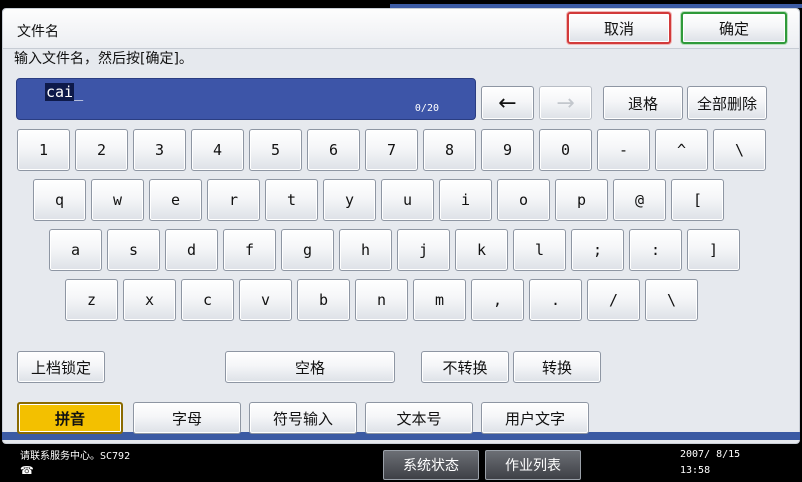 The height and width of the screenshot is (482, 802). I want to click on tab-user-text: 用户文字, so click(535, 418).